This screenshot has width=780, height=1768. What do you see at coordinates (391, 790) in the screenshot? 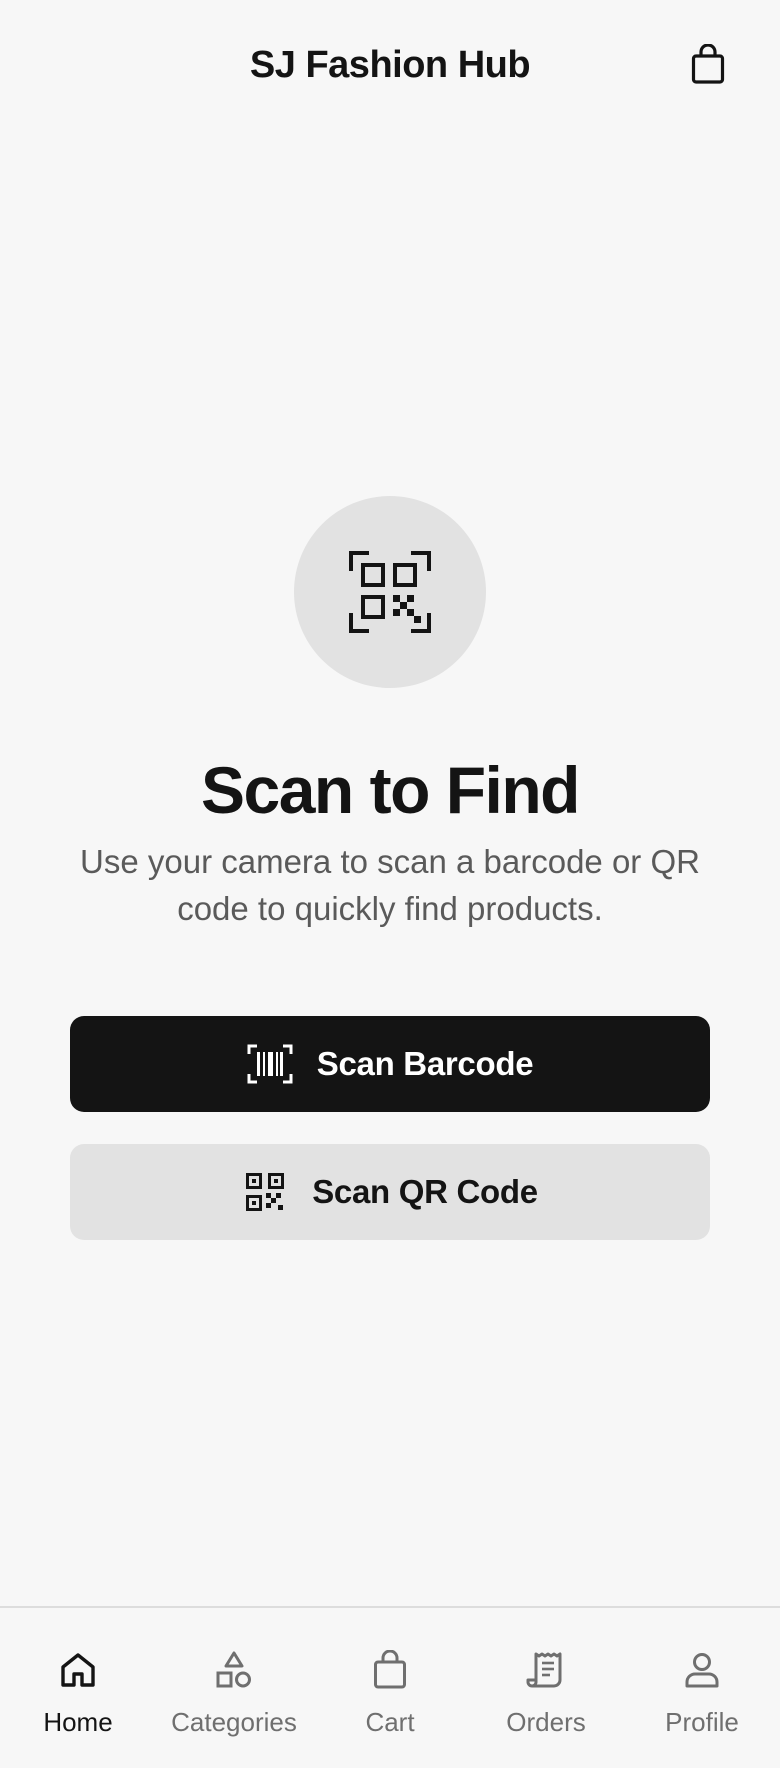
I see `scan-title: Scan to Find` at bounding box center [391, 790].